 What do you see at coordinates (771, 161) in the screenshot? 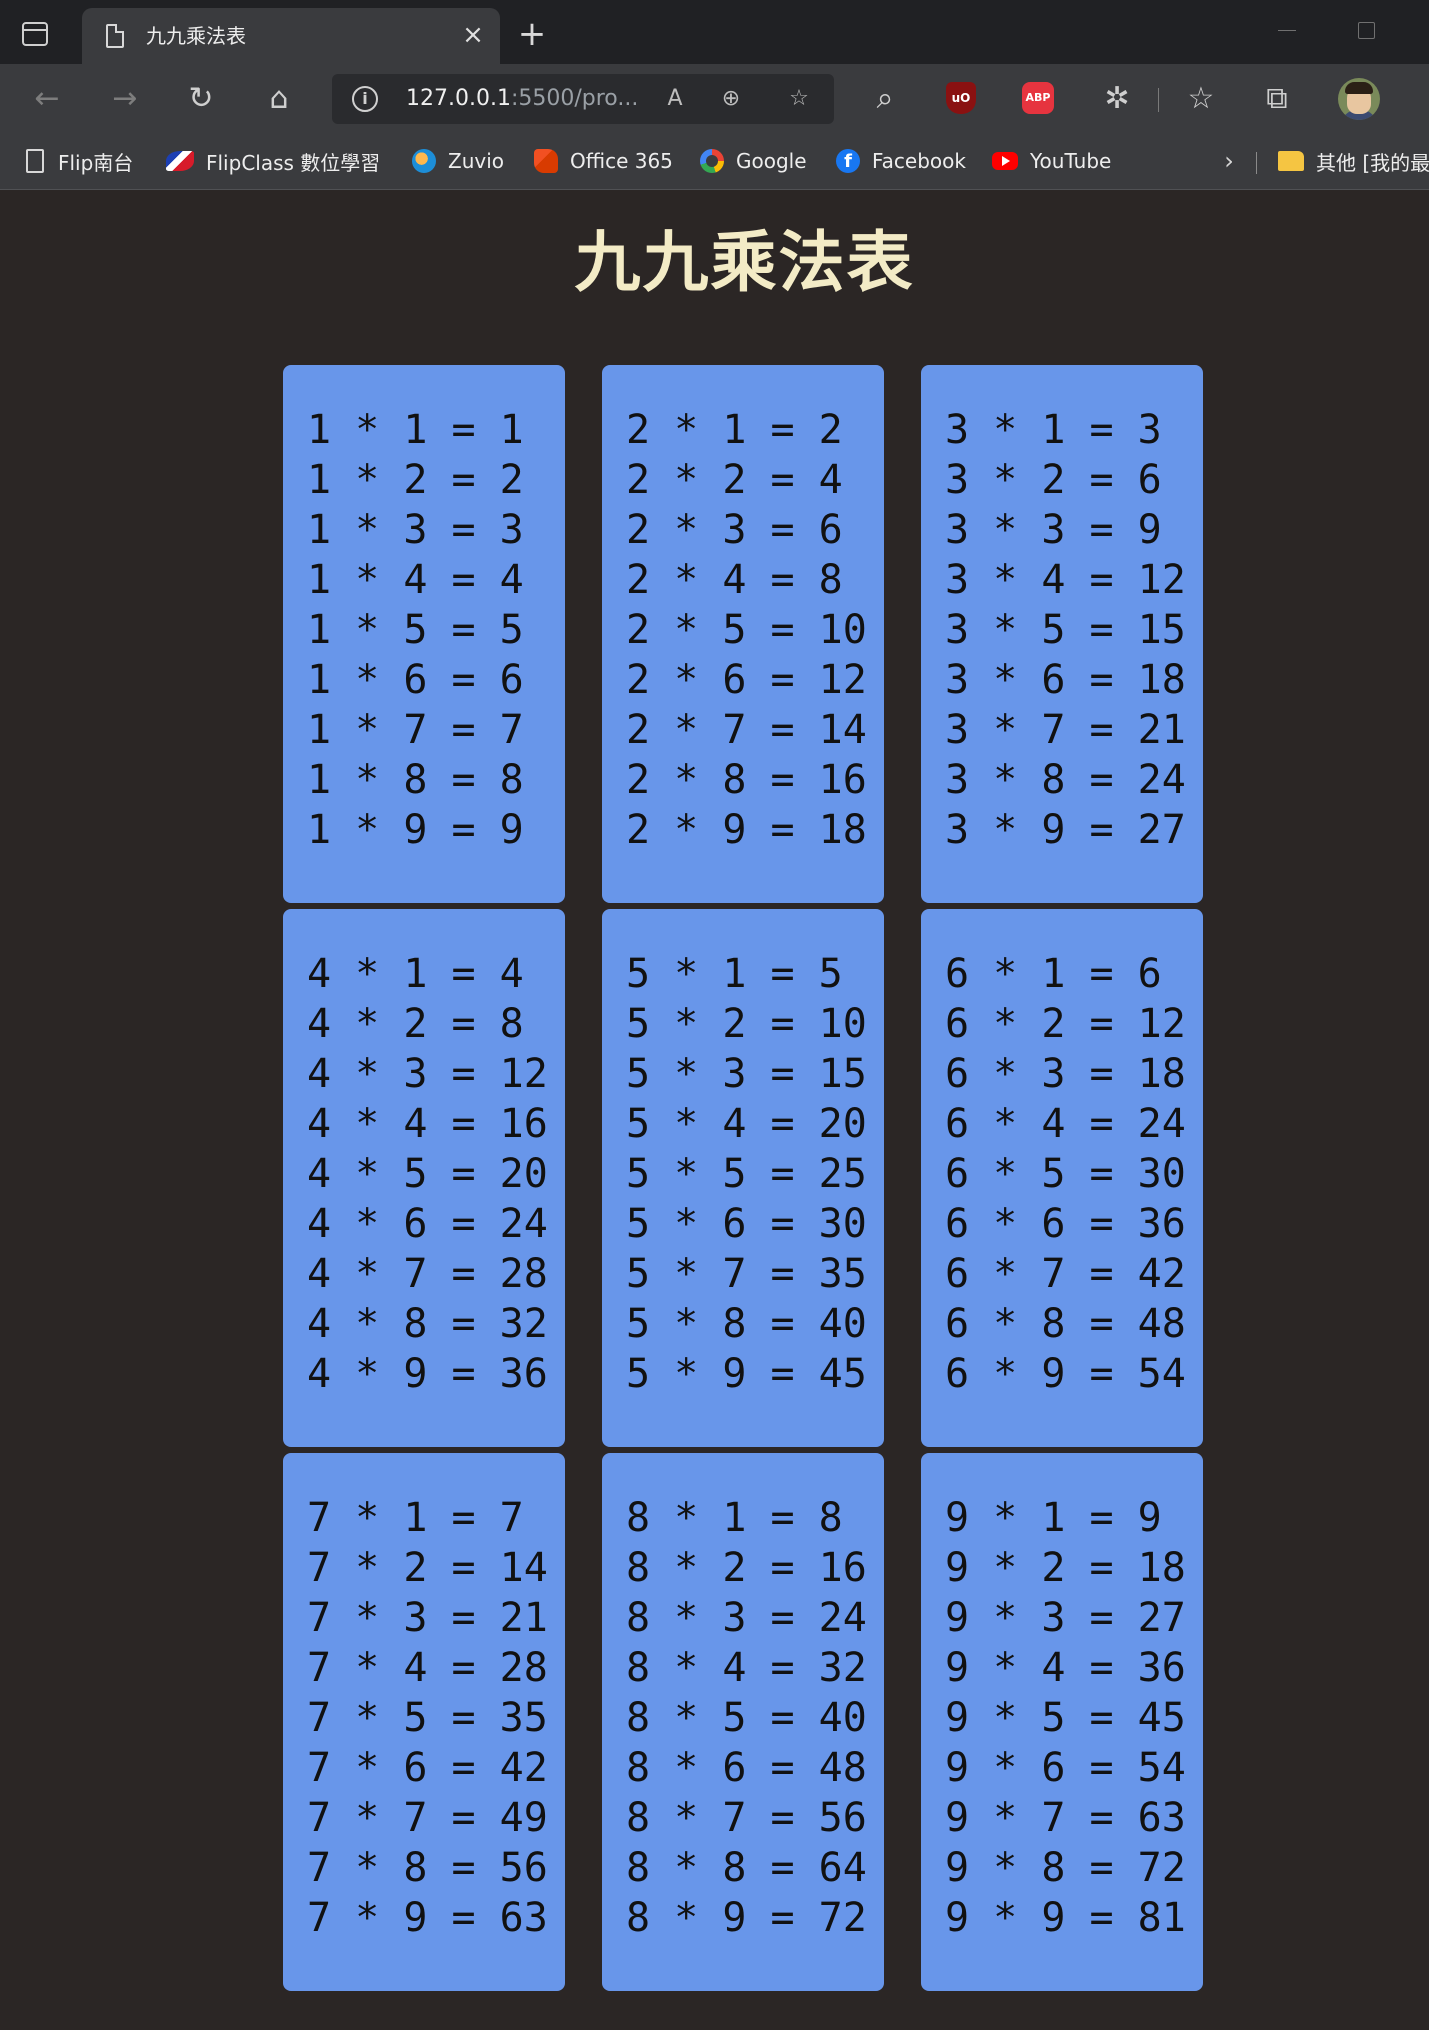
I see `bookmark-label: Google` at bounding box center [771, 161].